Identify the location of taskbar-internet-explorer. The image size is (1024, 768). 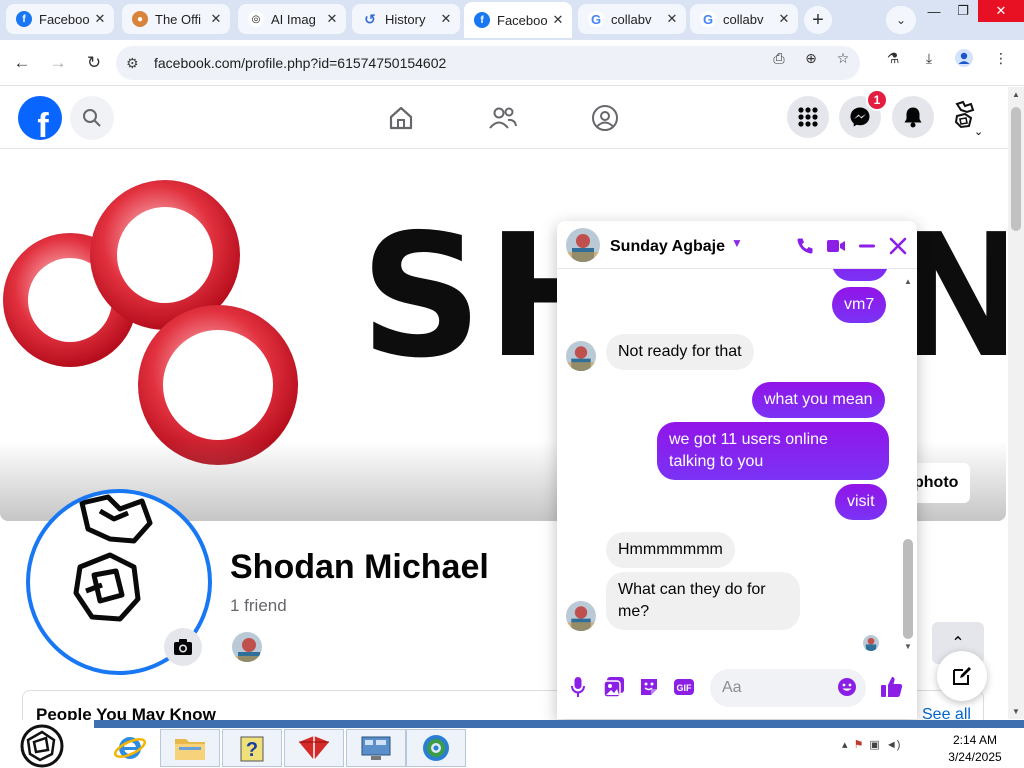
(130, 748).